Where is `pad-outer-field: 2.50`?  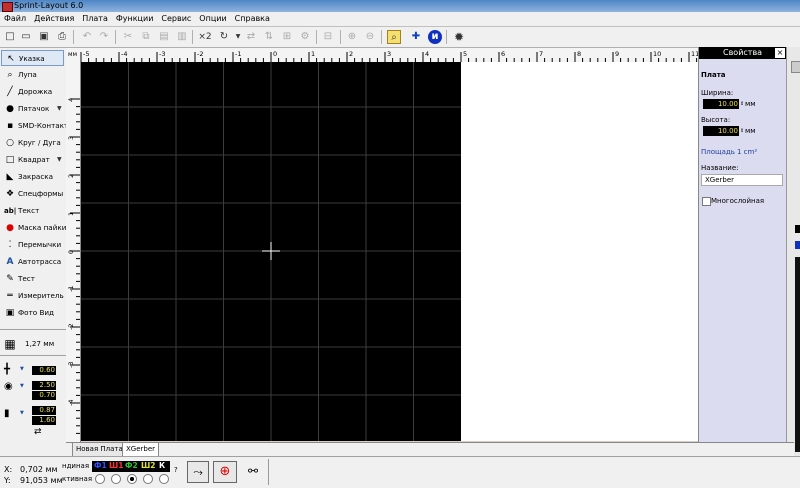 pad-outer-field: 2.50 is located at coordinates (44, 385).